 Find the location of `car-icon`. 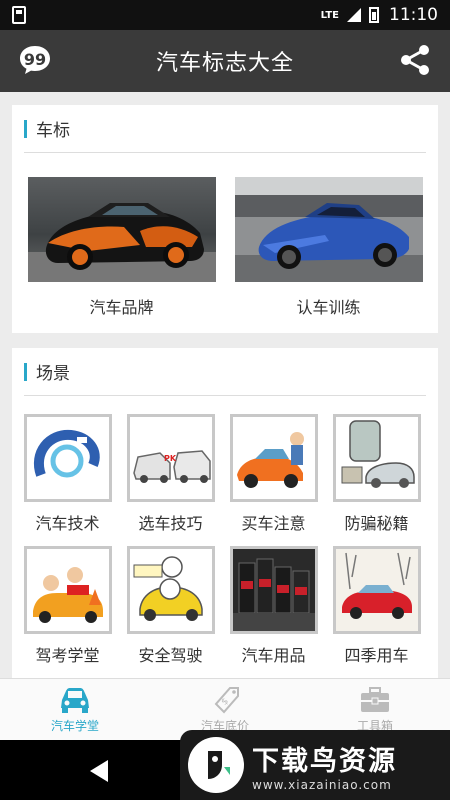

car-icon is located at coordinates (75, 700).